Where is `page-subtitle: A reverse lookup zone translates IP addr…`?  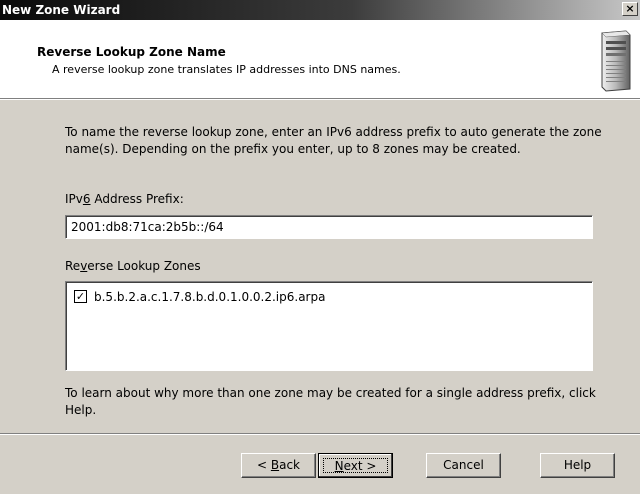 page-subtitle: A reverse lookup zone translates IP addr… is located at coordinates (226, 69).